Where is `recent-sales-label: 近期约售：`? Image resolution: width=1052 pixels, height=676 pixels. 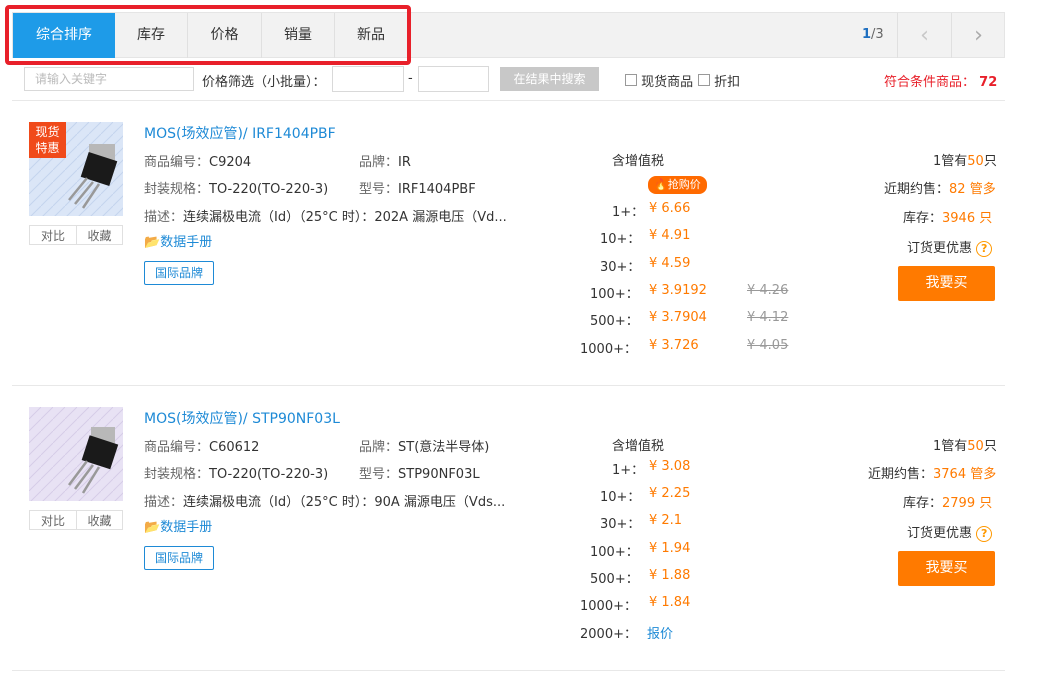
recent-sales-label: 近期约售： is located at coordinates (901, 474).